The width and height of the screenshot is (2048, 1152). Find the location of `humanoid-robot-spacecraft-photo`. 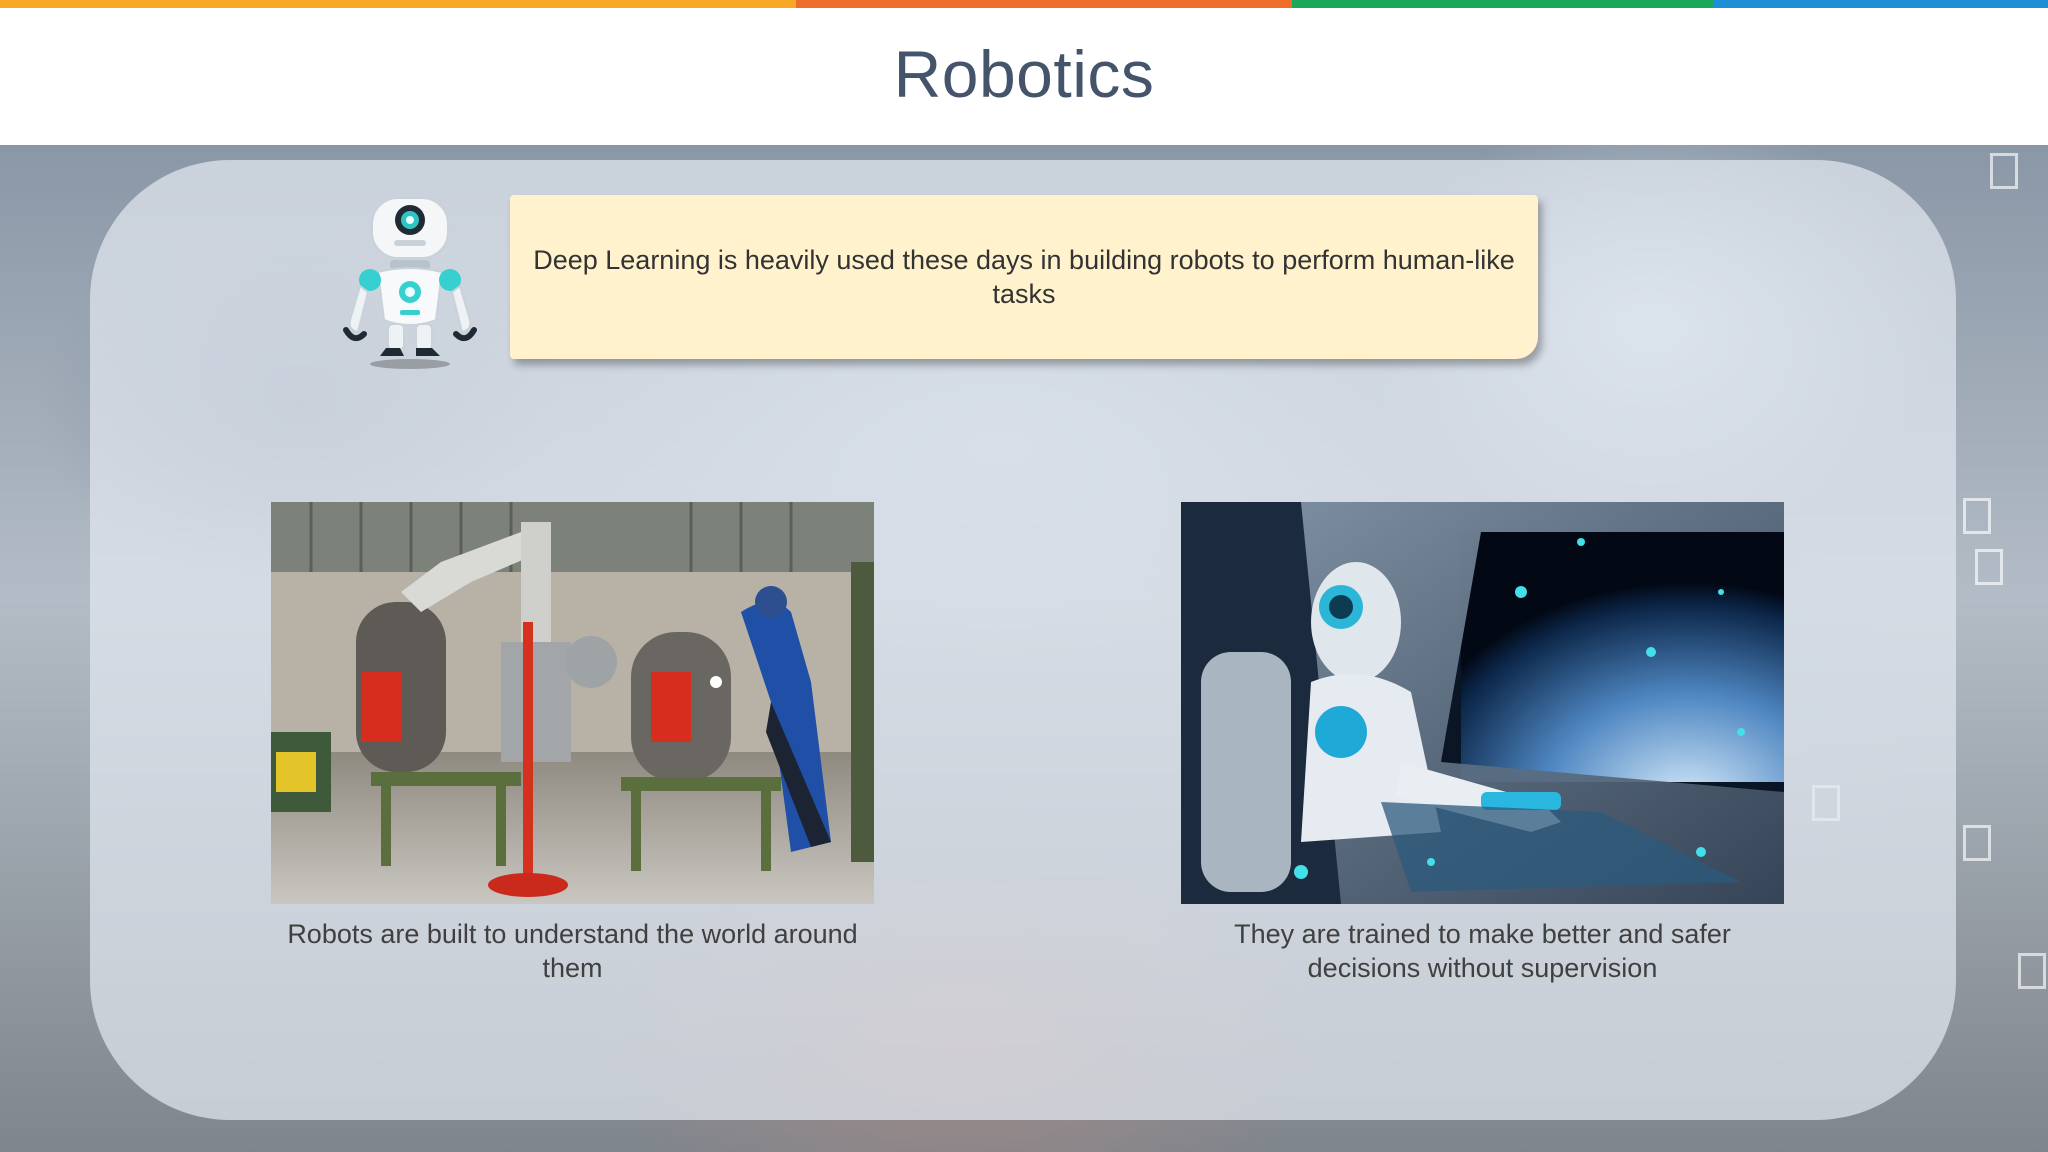

humanoid-robot-spacecraft-photo is located at coordinates (1482, 703).